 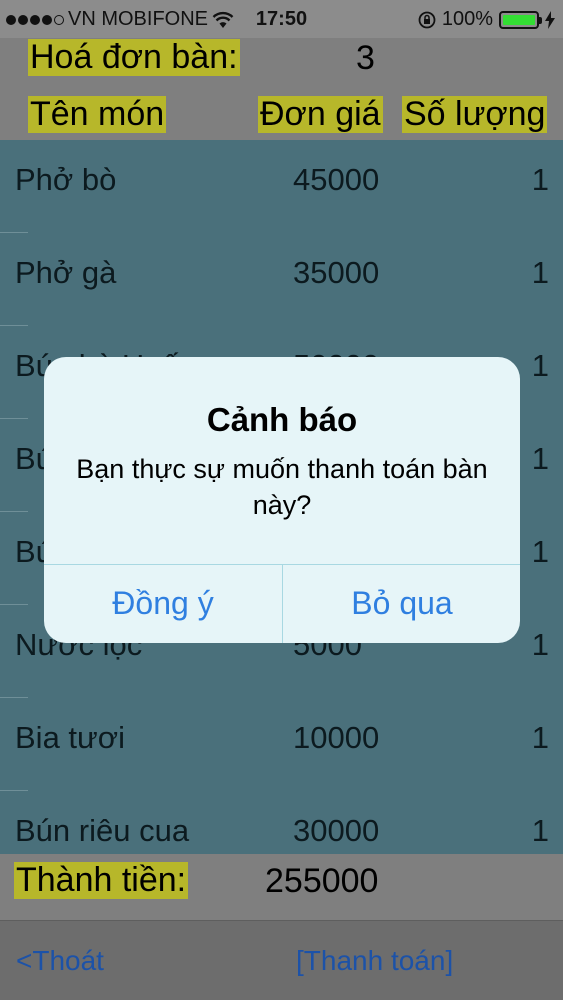 I want to click on item-name: Phở bò, so click(x=66, y=179).